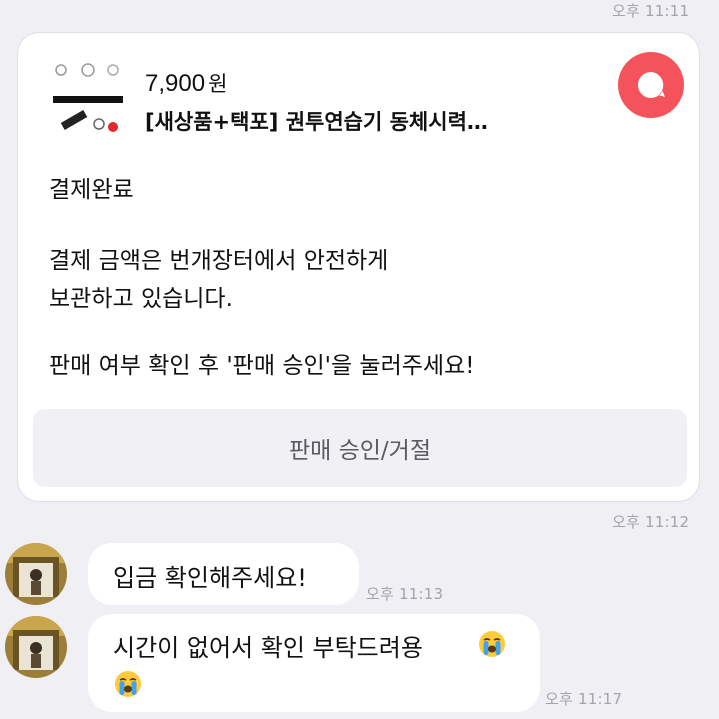 The image size is (719, 719). Describe the element at coordinates (262, 366) in the screenshot. I see `body-line-3: 판매 여부 확인 후 '판매 승인'을 눌러주세요!` at that location.